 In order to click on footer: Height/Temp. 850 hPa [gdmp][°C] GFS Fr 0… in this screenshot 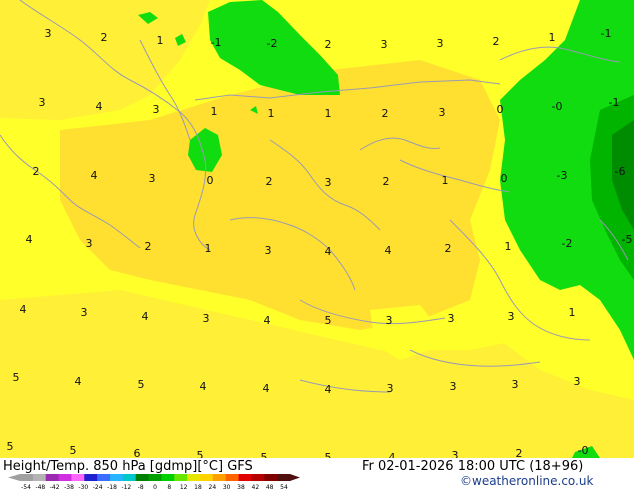, I will do `click(317, 474)`.